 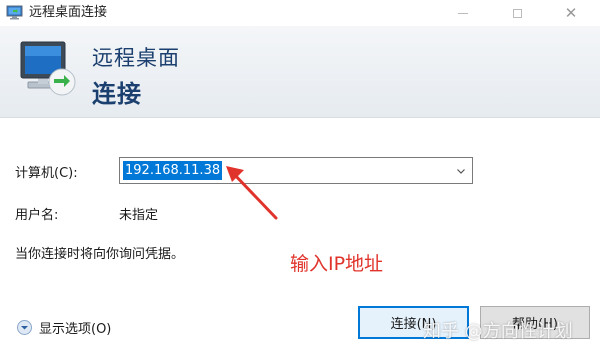 I want to click on window-title: 远程桌面连接, so click(x=68, y=12).